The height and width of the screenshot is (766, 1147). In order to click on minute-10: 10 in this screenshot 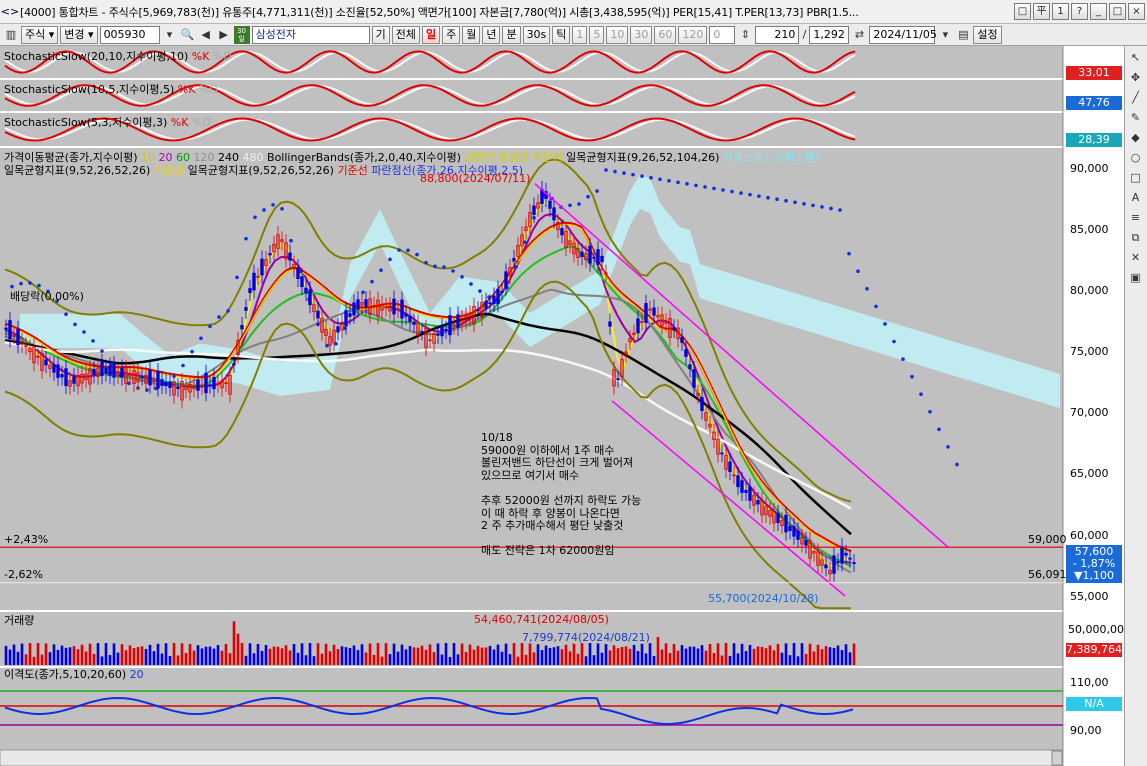, I will do `click(617, 34)`.